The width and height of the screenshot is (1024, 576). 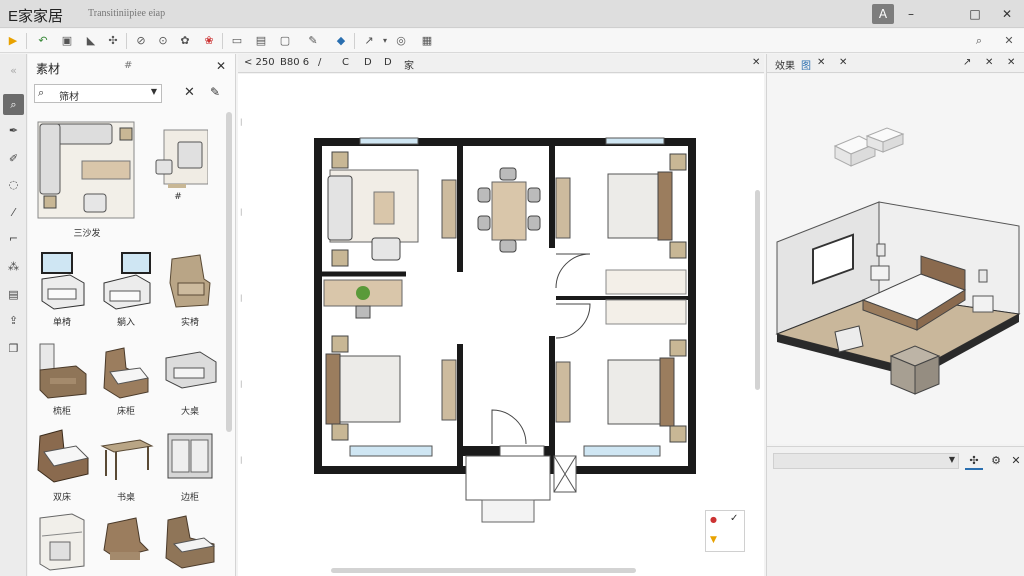 What do you see at coordinates (113, 41) in the screenshot?
I see `snap-icon: ✣` at bounding box center [113, 41].